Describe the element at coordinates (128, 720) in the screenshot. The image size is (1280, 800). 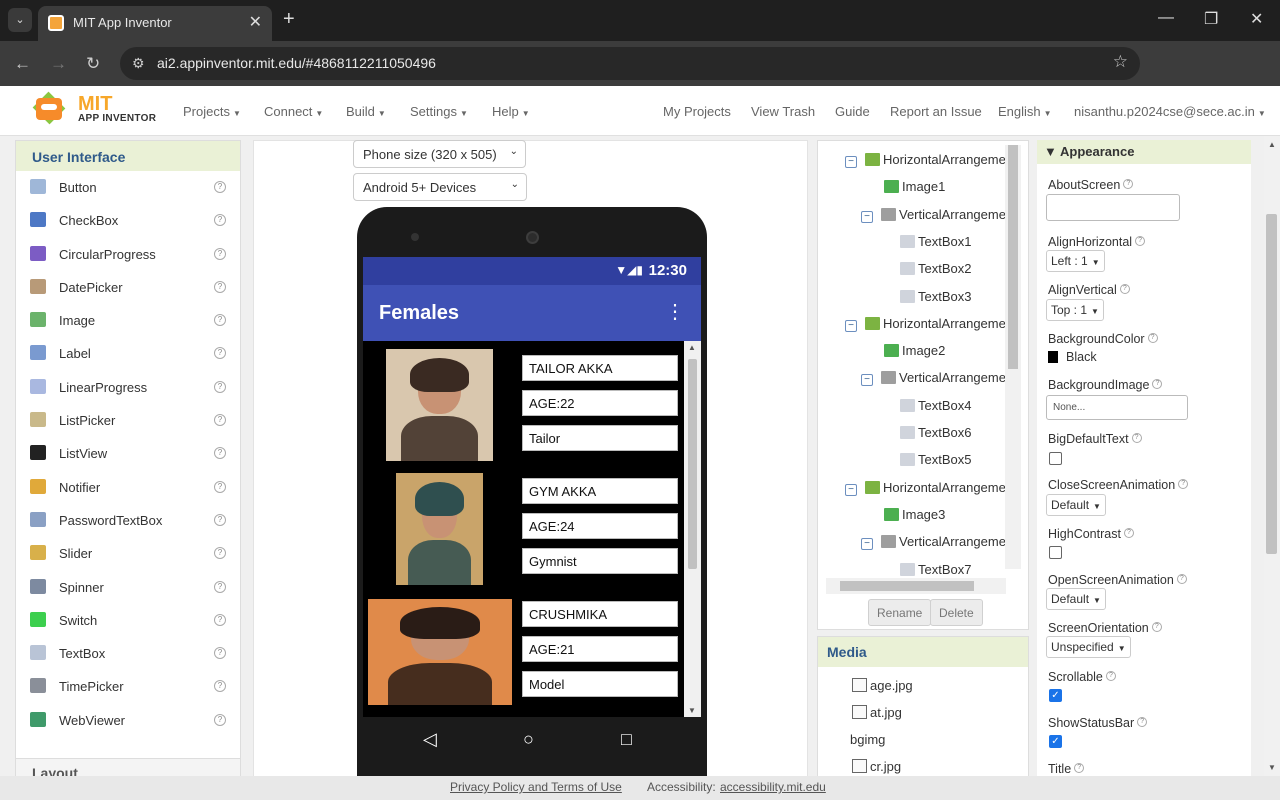
I see `palette-item-webviewer: WebViewer?` at that location.